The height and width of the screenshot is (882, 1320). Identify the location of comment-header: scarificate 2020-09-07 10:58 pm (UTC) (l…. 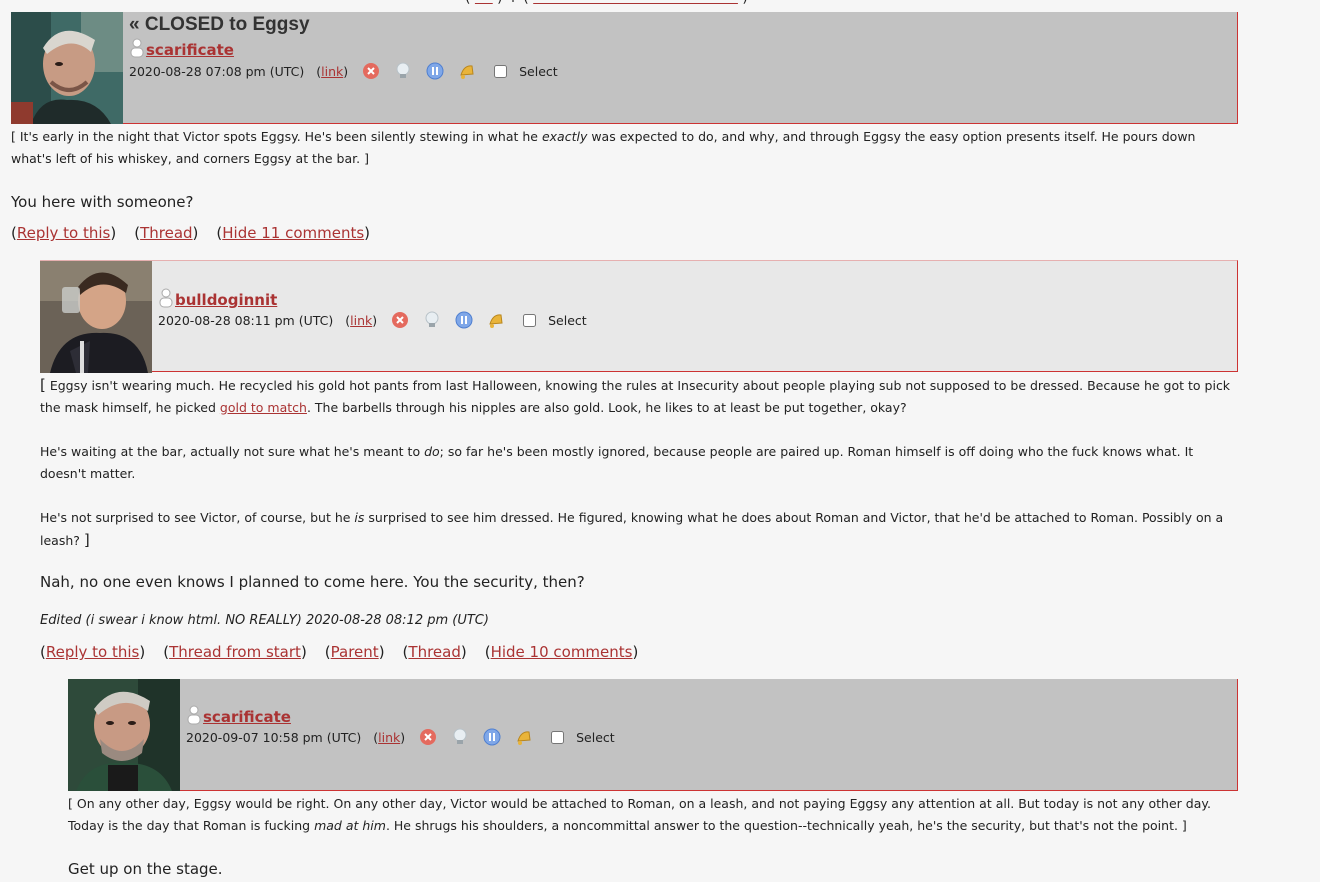
(653, 735).